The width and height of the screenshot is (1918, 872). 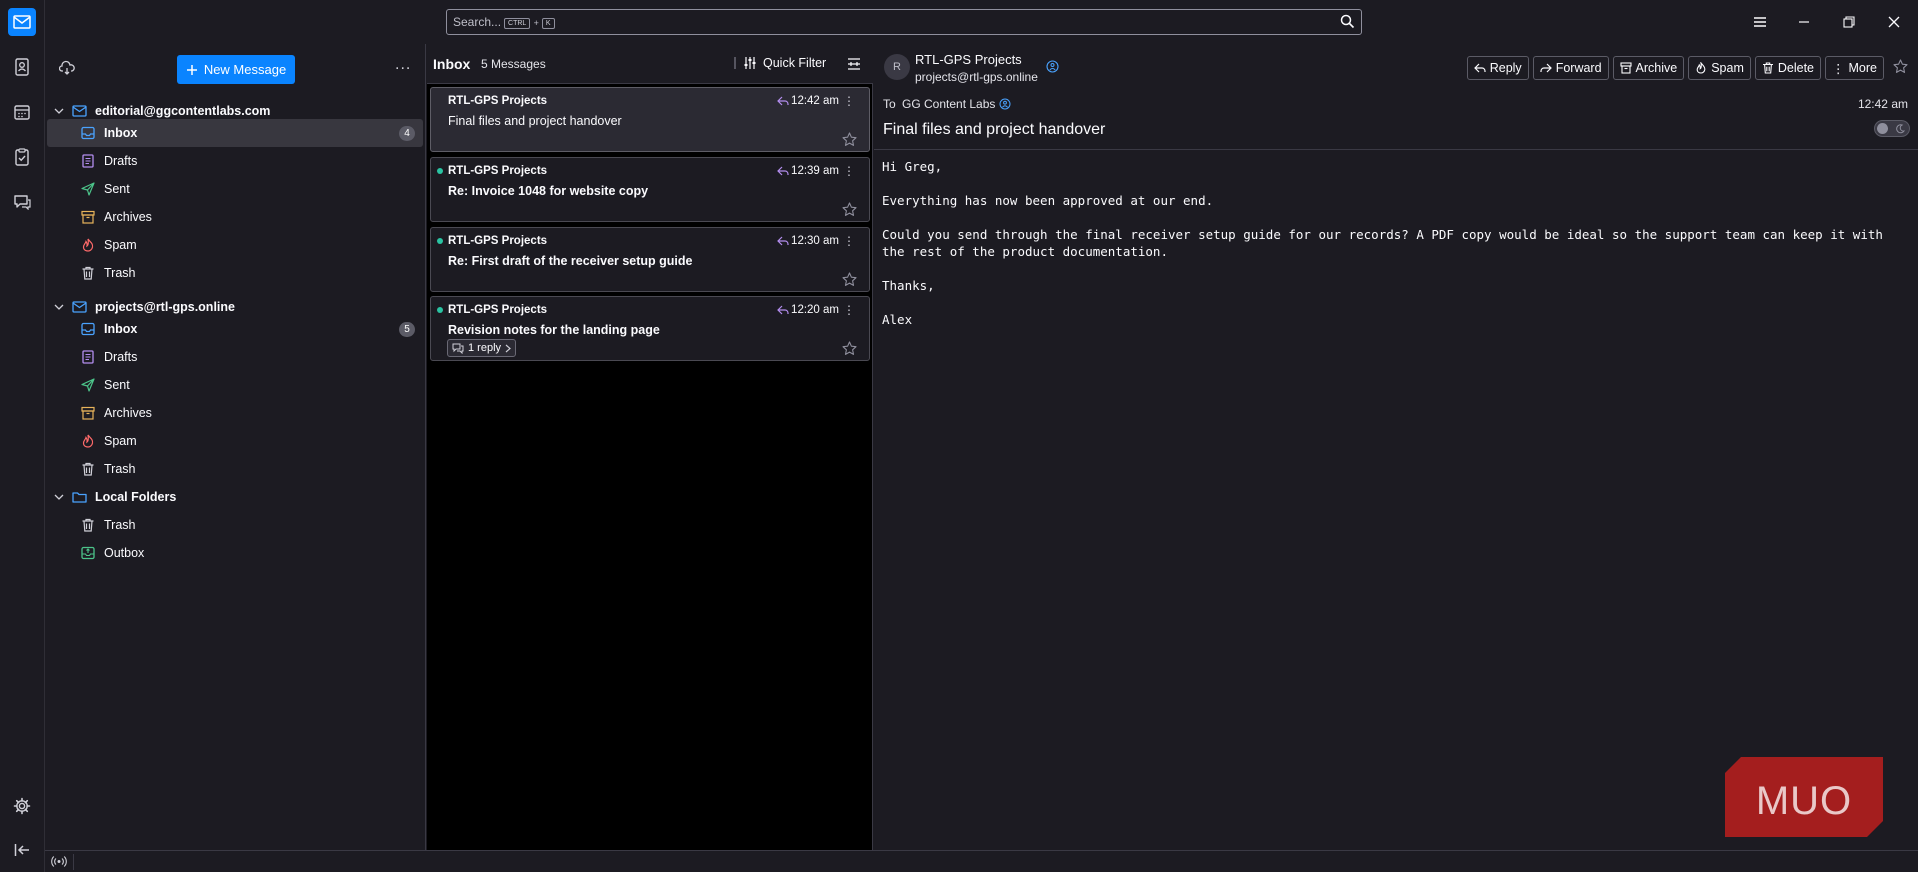 What do you see at coordinates (1788, 68) in the screenshot?
I see `delete-button: Delete` at bounding box center [1788, 68].